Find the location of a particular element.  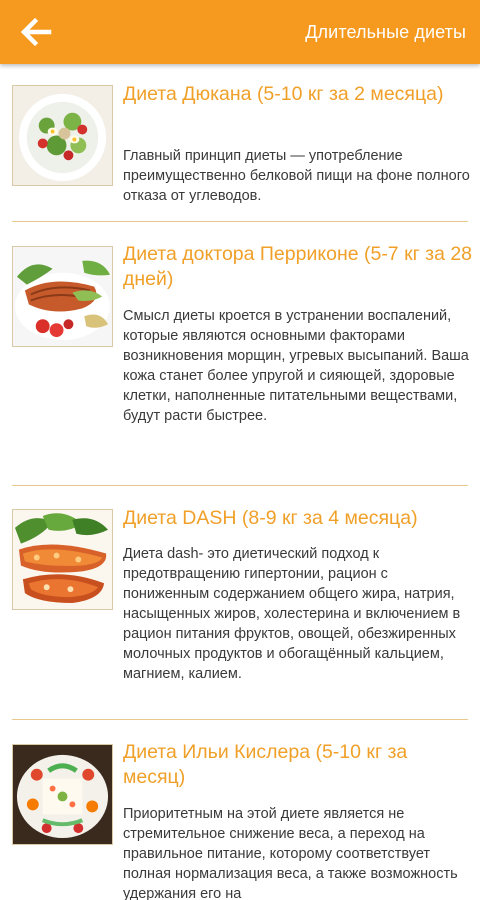

item-title: Диета Дюкана (5-10 кг за 2 месяца) is located at coordinates (283, 94).